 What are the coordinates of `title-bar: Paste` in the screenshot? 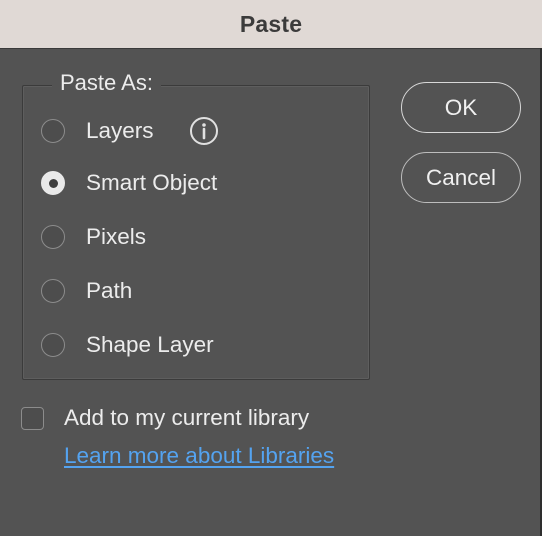 It's located at (271, 24).